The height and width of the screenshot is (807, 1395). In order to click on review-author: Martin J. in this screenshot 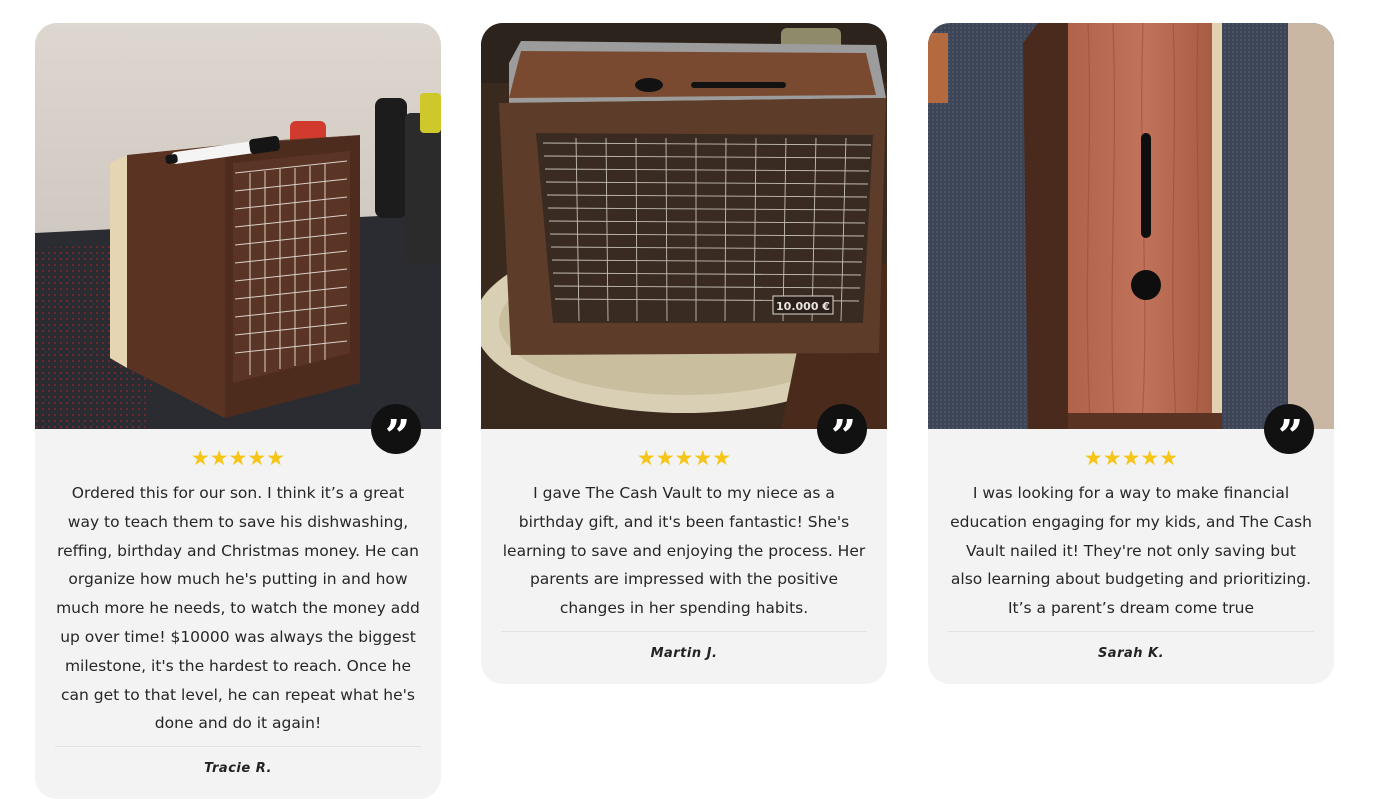, I will do `click(684, 653)`.